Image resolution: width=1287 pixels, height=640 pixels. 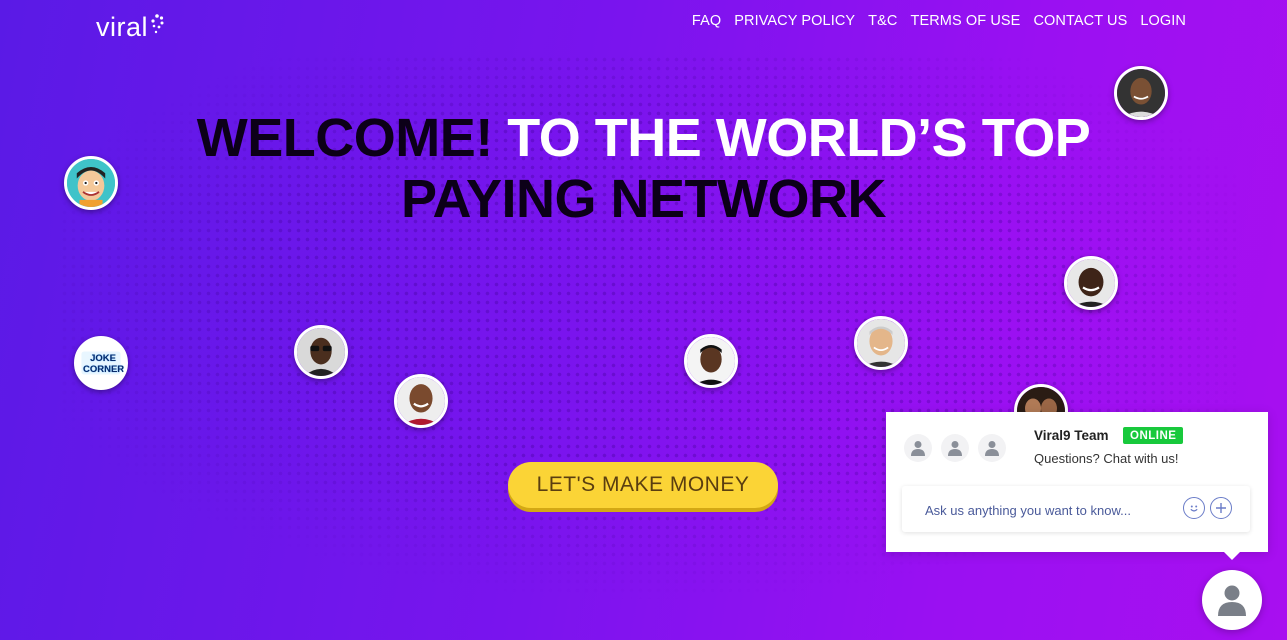 I want to click on cartoon-face-icon, so click(x=91, y=183).